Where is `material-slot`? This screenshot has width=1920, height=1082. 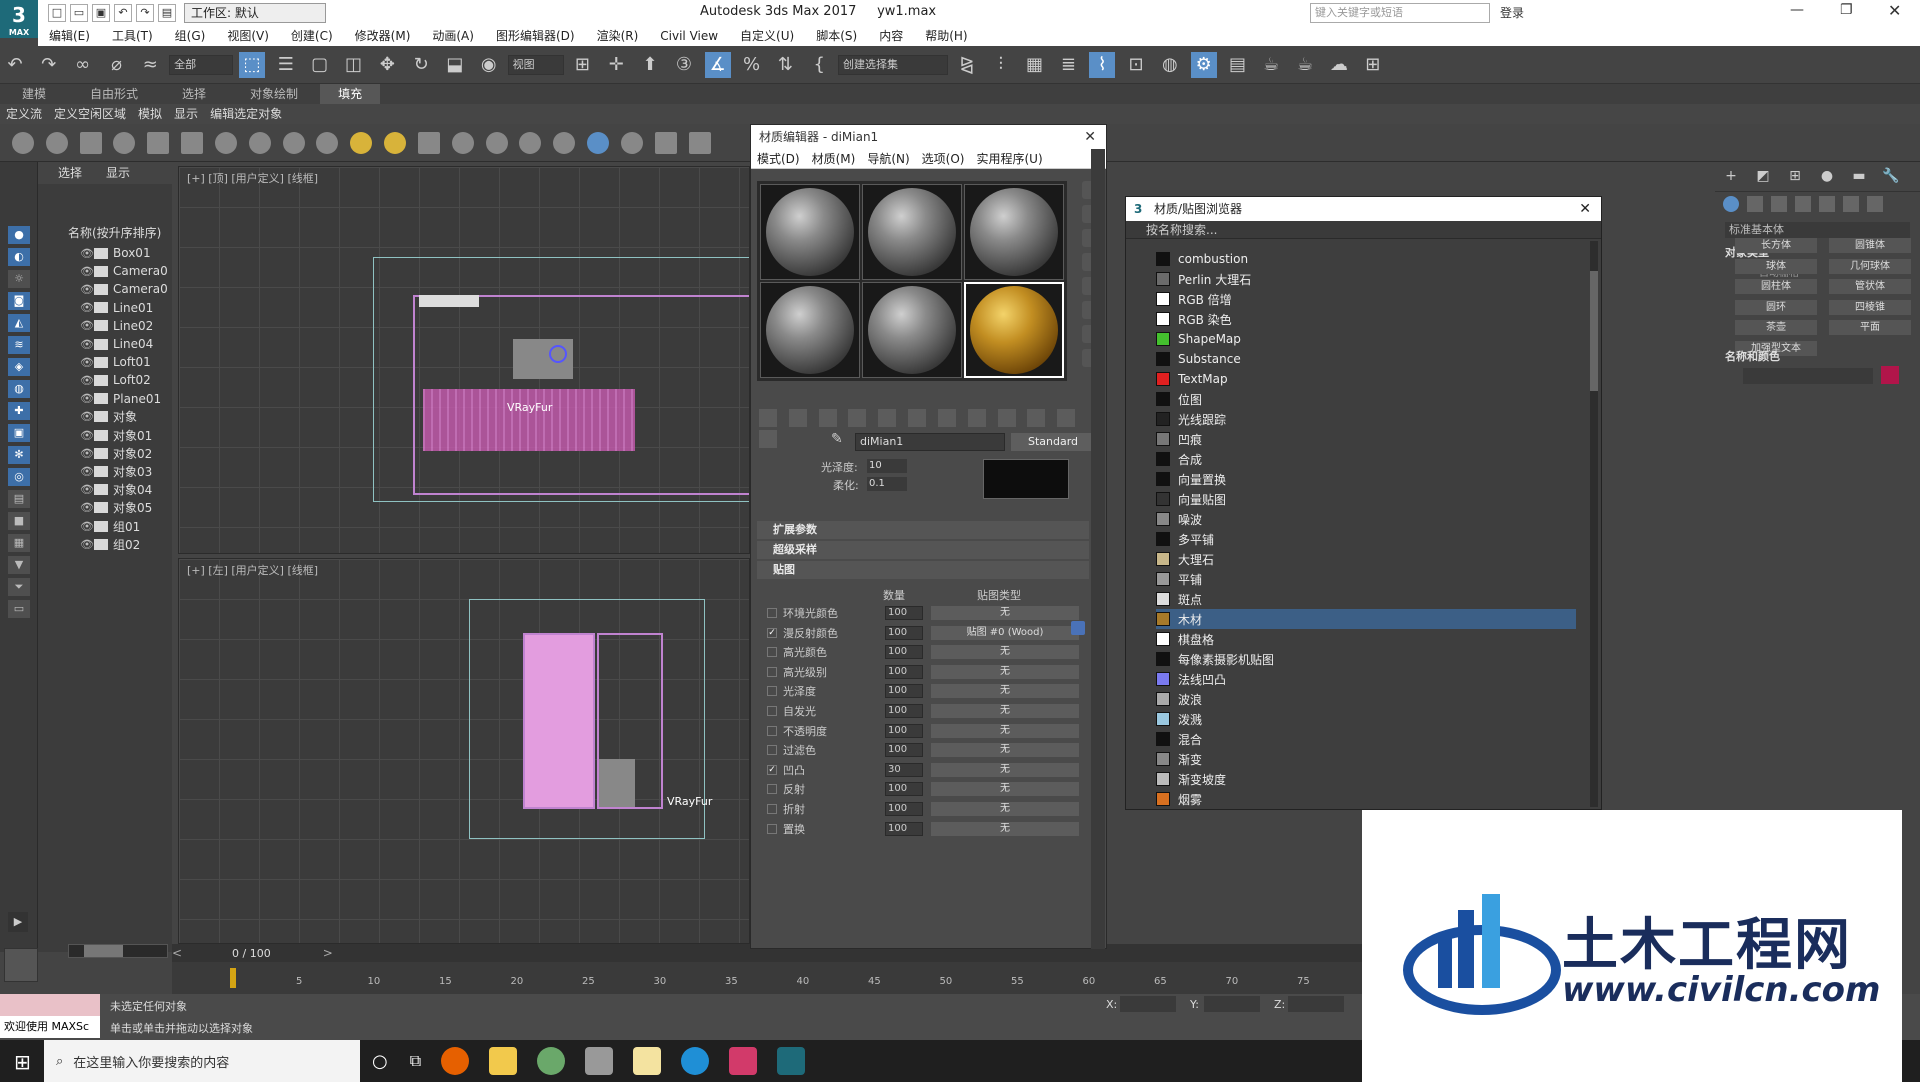
material-slot is located at coordinates (810, 330).